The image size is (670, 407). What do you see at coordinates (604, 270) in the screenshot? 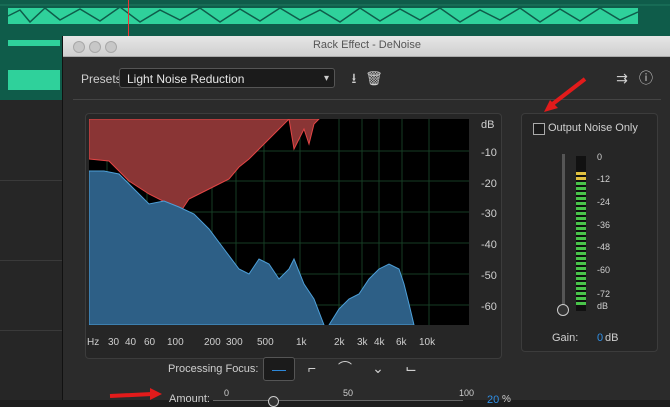
I see `meter-label: -60` at bounding box center [604, 270].